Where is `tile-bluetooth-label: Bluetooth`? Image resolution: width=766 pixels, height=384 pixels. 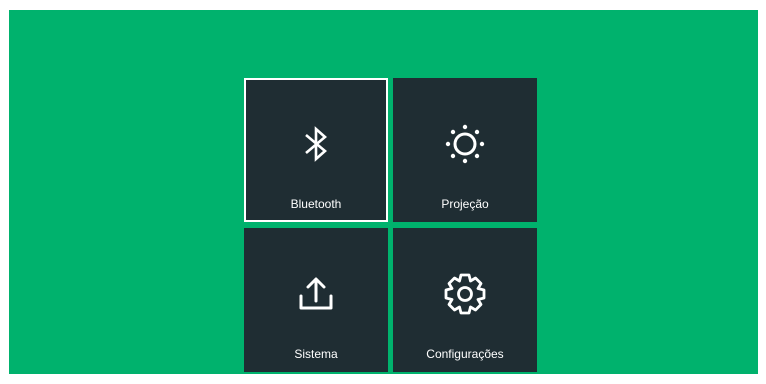 tile-bluetooth-label: Bluetooth is located at coordinates (316, 204).